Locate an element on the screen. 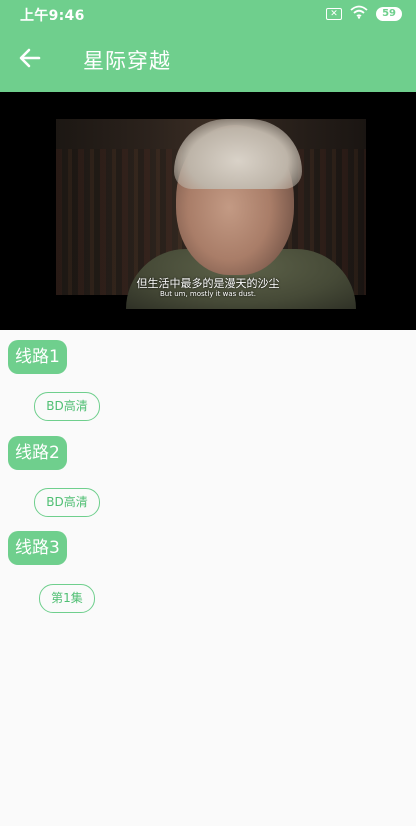 The height and width of the screenshot is (826, 416). status-time: 上午9:46 is located at coordinates (52, 16).